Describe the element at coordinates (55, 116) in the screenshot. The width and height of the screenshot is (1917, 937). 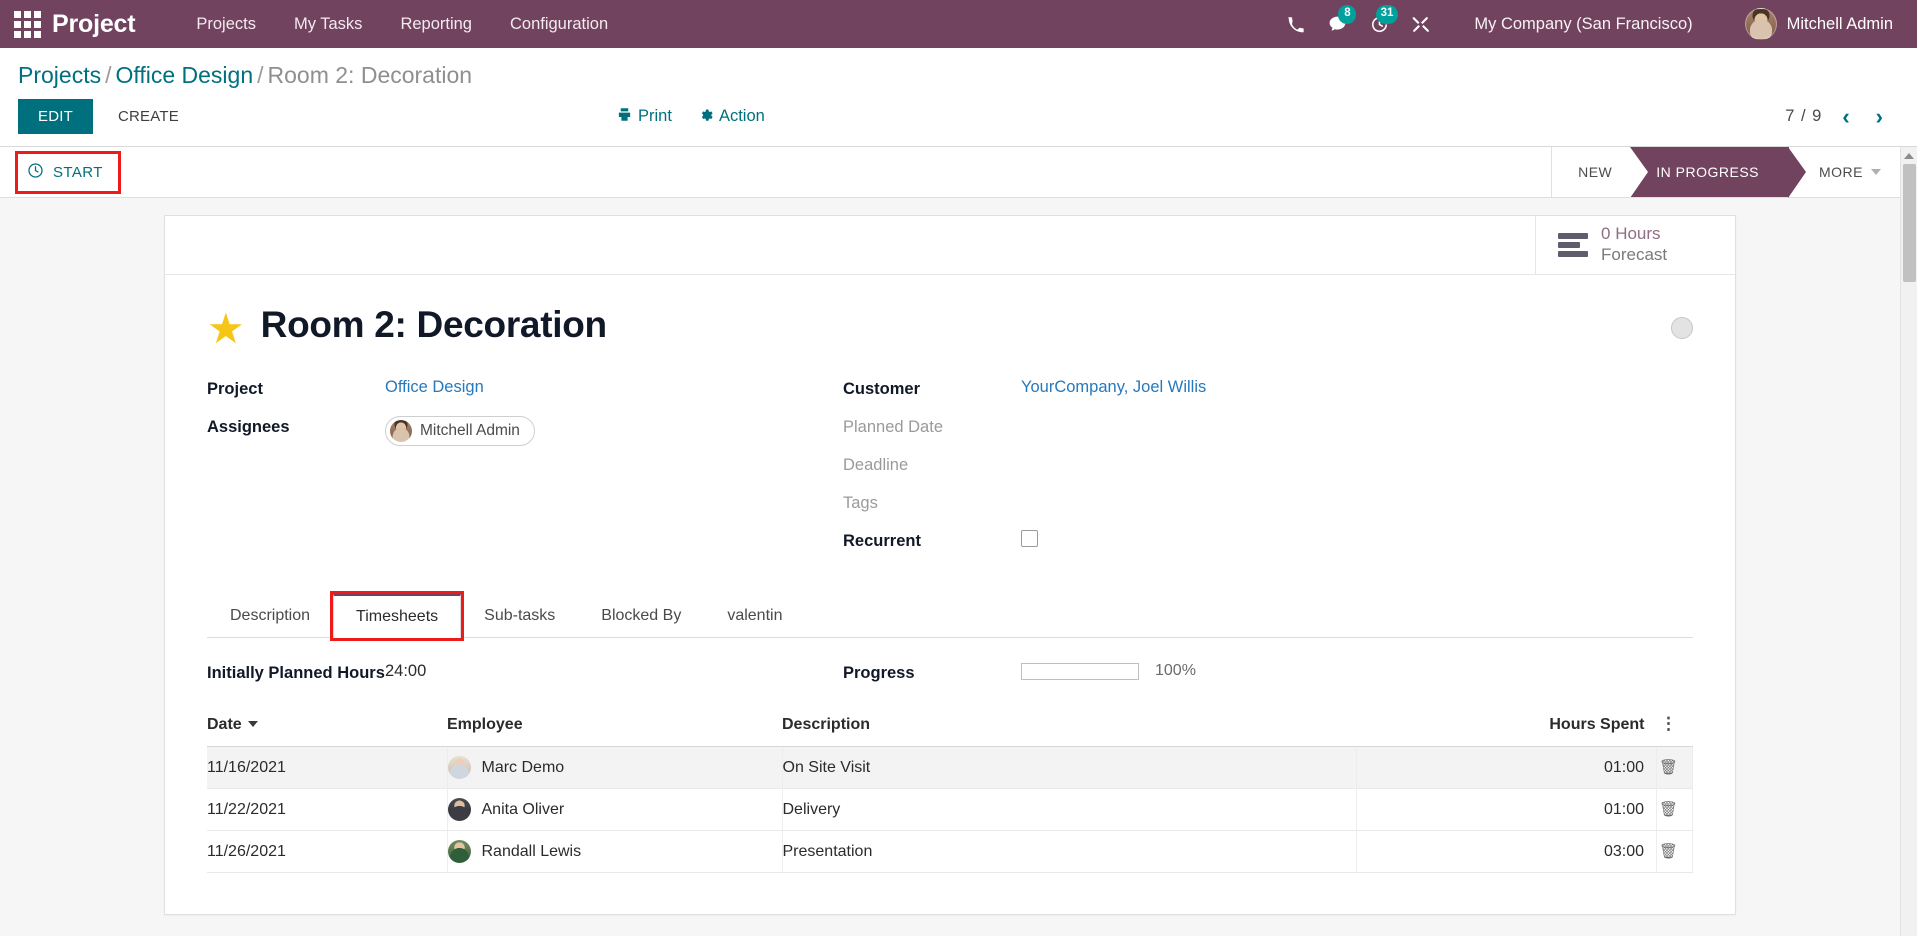
I see `edit-button: EDIT` at that location.